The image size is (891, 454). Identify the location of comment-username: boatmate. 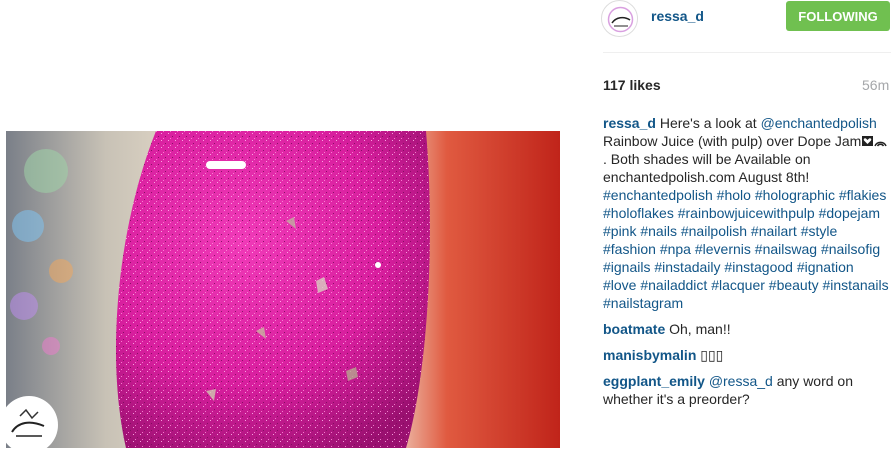
(634, 329).